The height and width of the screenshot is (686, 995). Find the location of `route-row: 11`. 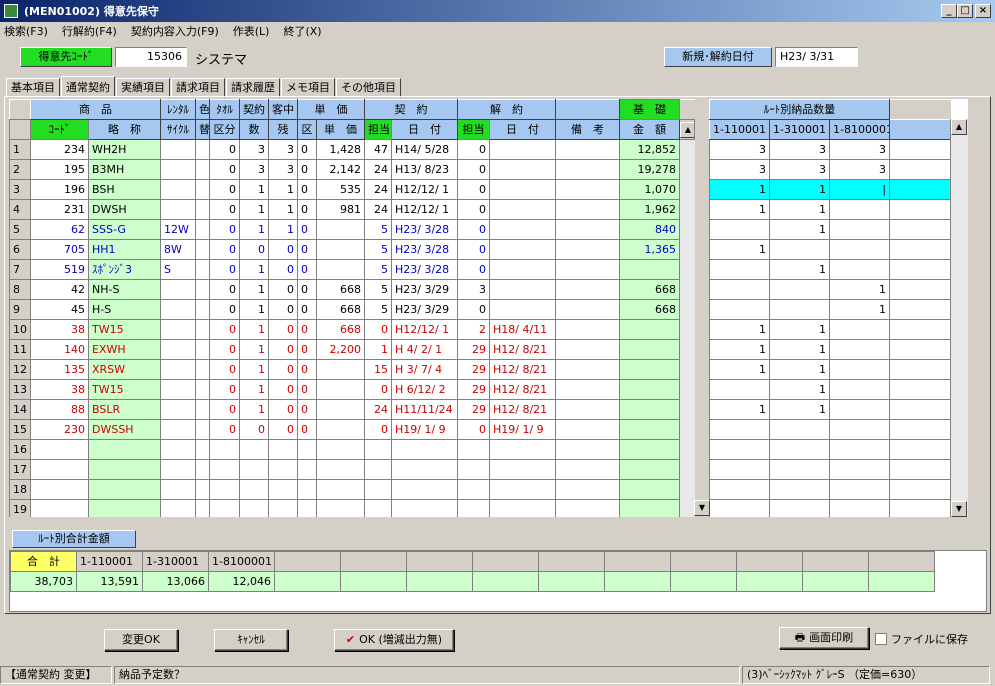

route-row: 11 is located at coordinates (830, 369).